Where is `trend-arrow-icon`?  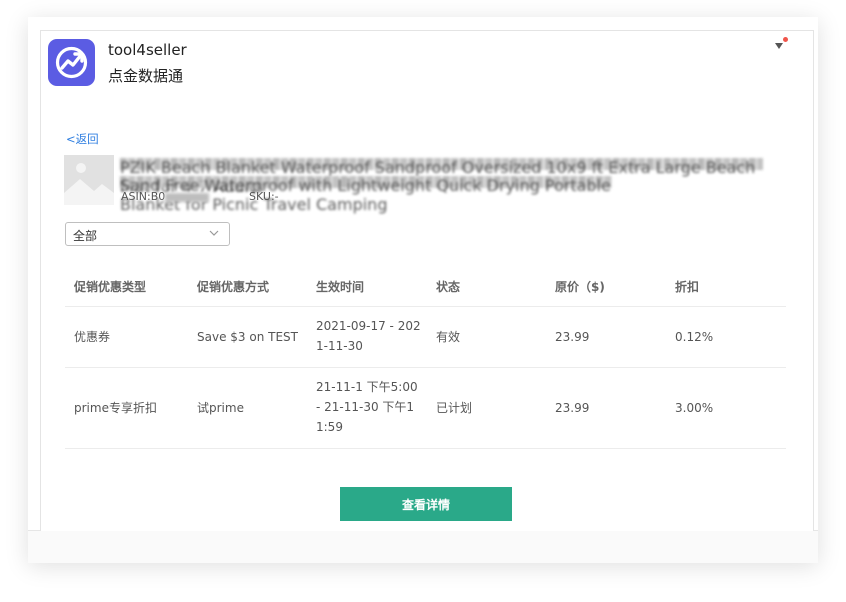
trend-arrow-icon is located at coordinates (71, 62).